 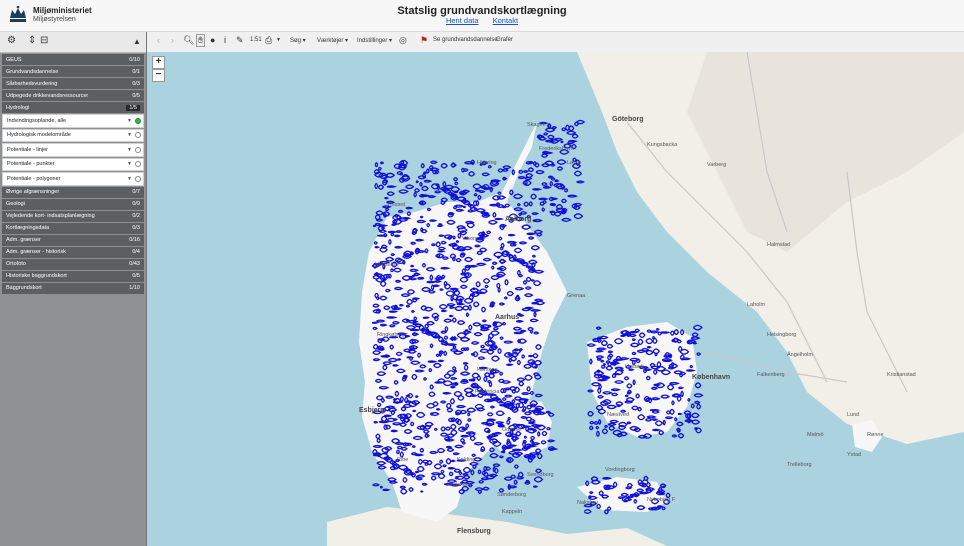 What do you see at coordinates (73, 264) in the screenshot?
I see `layer-group-ortofoto: Ortofoto 0/43` at bounding box center [73, 264].